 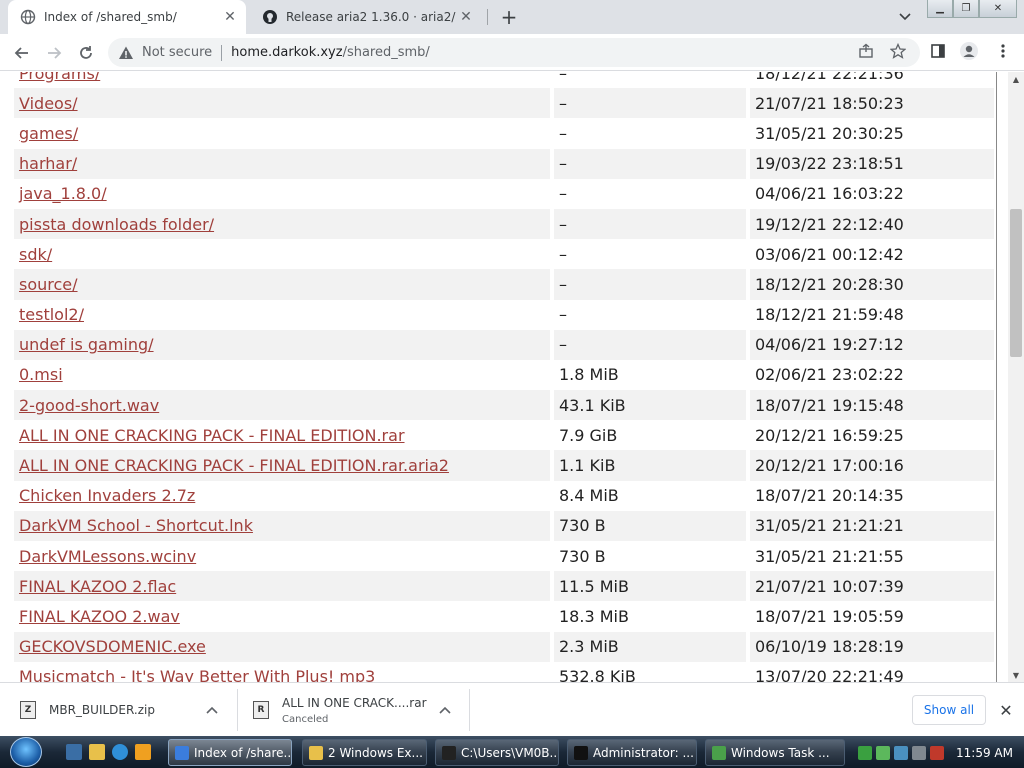 What do you see at coordinates (1003, 51) in the screenshot?
I see `menu-kebab-icon` at bounding box center [1003, 51].